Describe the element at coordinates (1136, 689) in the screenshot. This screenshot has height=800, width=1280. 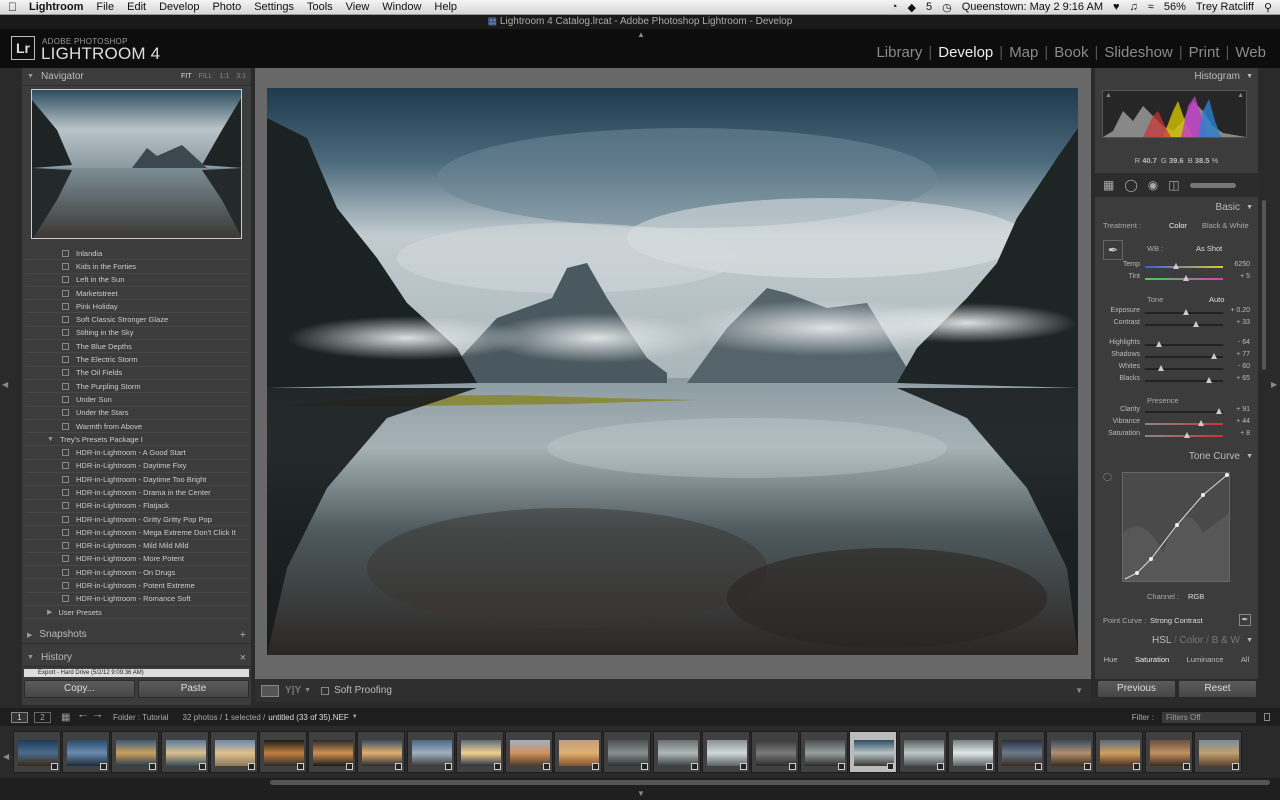
I see `previous-button: Previous` at that location.